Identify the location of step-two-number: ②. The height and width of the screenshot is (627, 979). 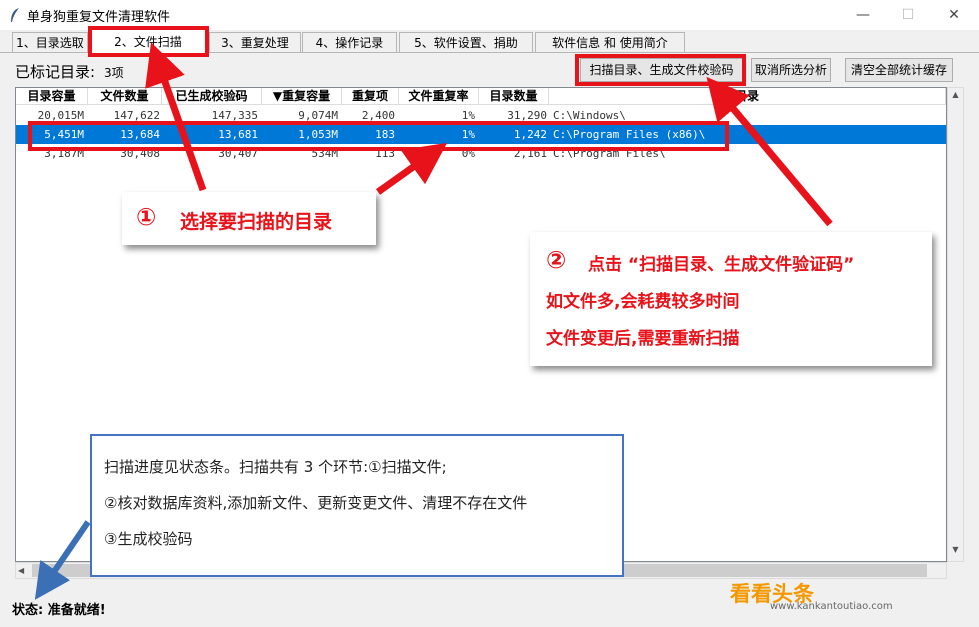
(556, 260).